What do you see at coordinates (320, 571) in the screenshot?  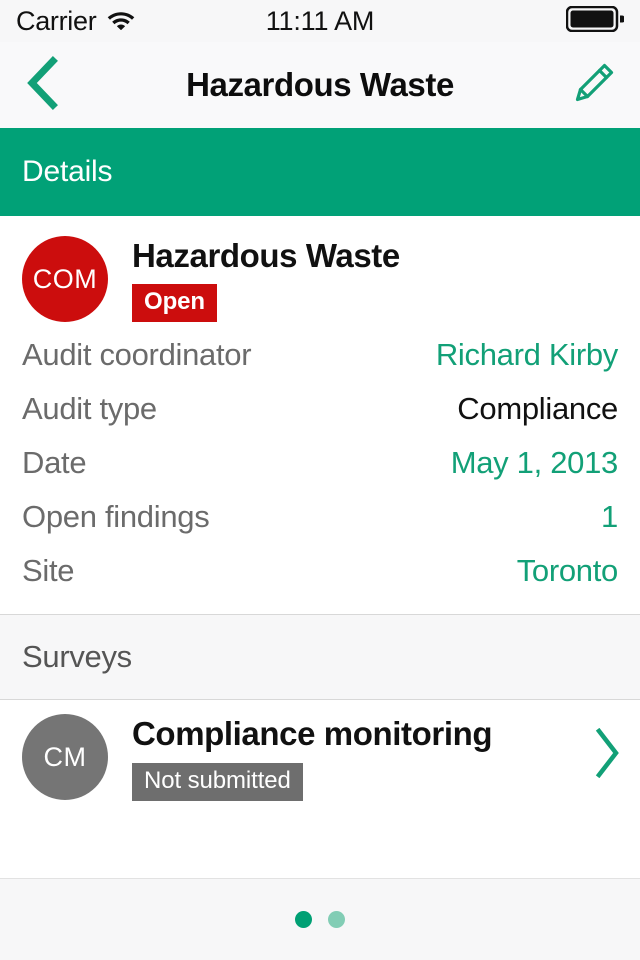 I see `detail-row-site: Site Toronto` at bounding box center [320, 571].